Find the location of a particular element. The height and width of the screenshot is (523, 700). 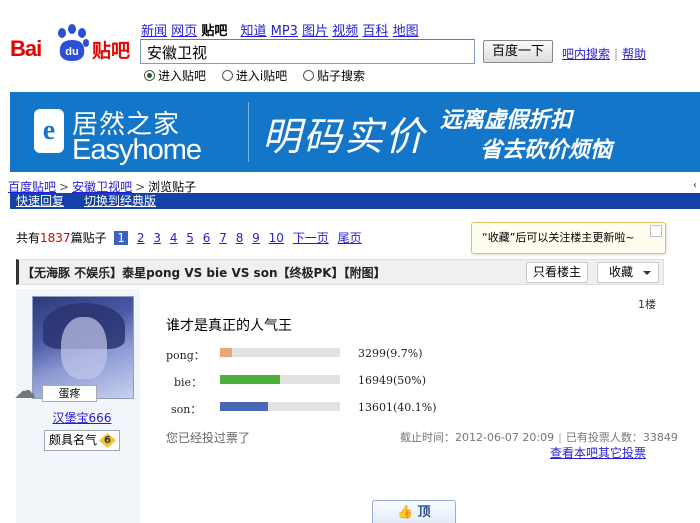

nav-tieba: 贴吧 is located at coordinates (214, 31).